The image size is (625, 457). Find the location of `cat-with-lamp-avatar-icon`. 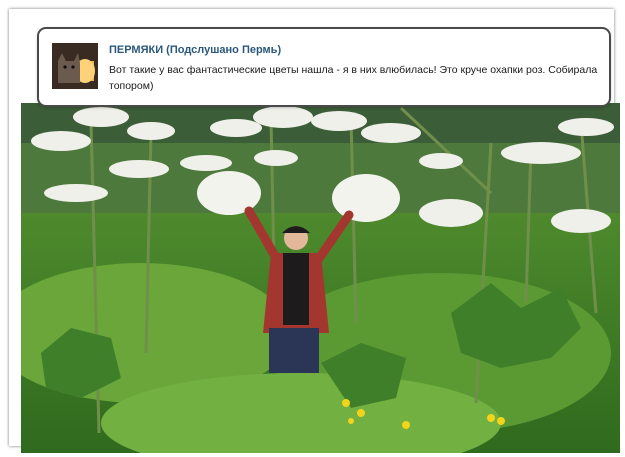

cat-with-lamp-avatar-icon is located at coordinates (75, 66).